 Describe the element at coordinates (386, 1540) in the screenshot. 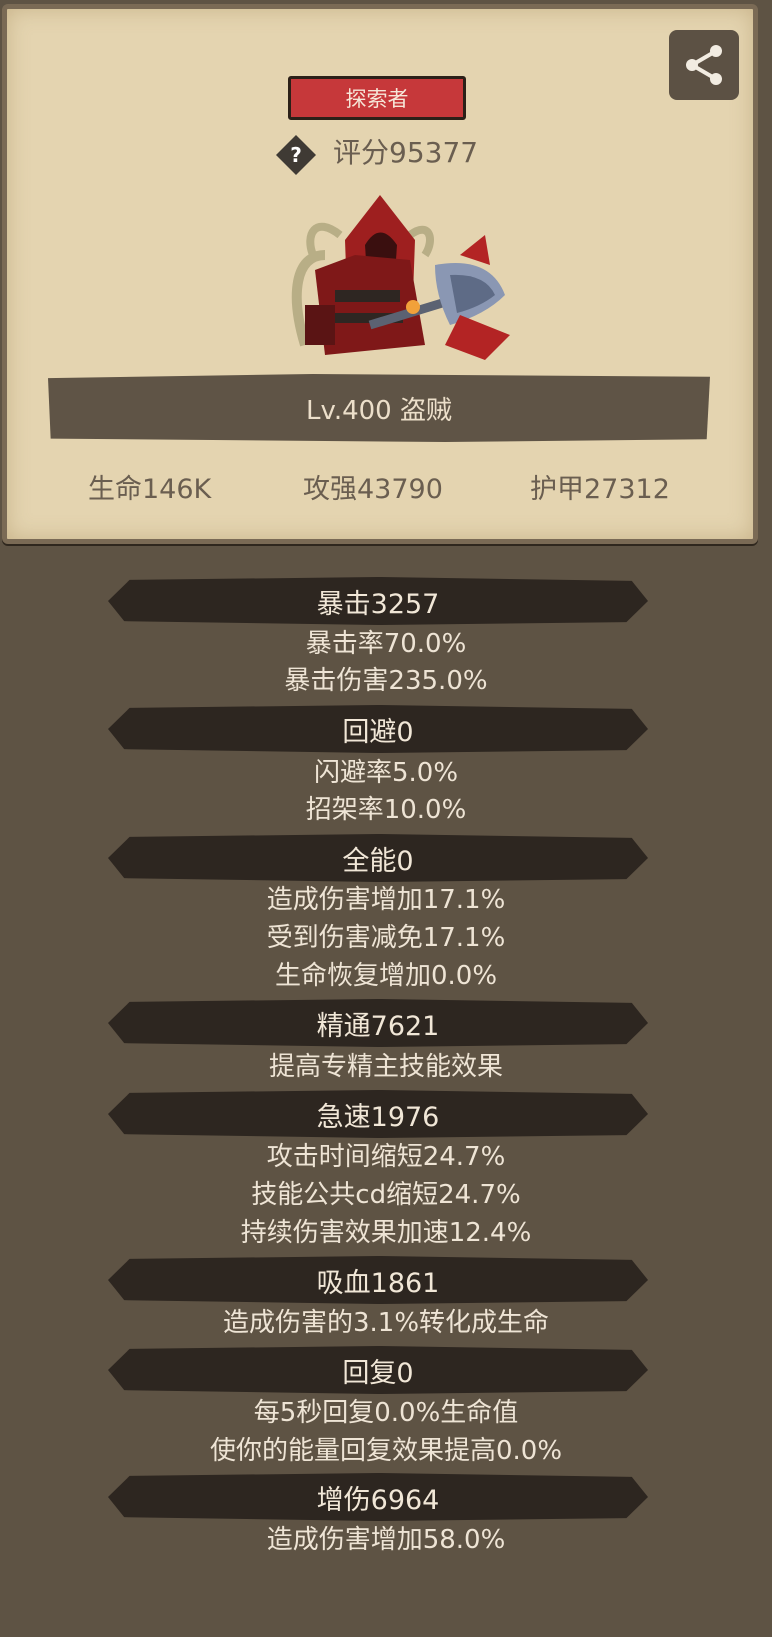

I see `stat-line: 造成伤害增加58.0%` at that location.